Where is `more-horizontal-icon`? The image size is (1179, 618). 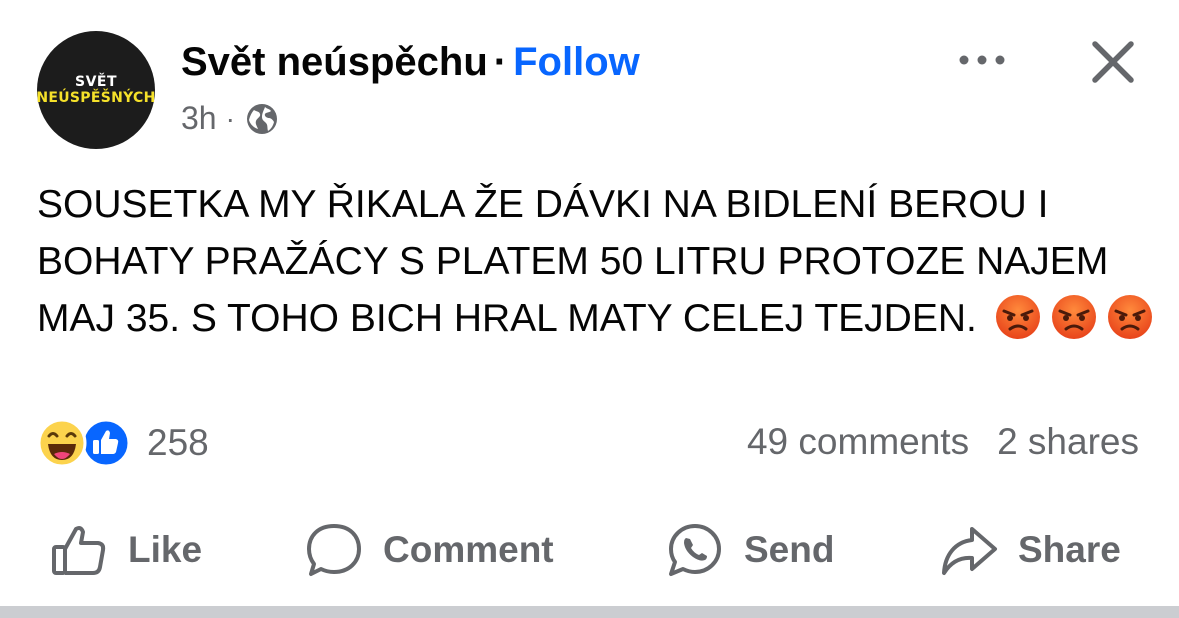
more-horizontal-icon is located at coordinates (982, 60).